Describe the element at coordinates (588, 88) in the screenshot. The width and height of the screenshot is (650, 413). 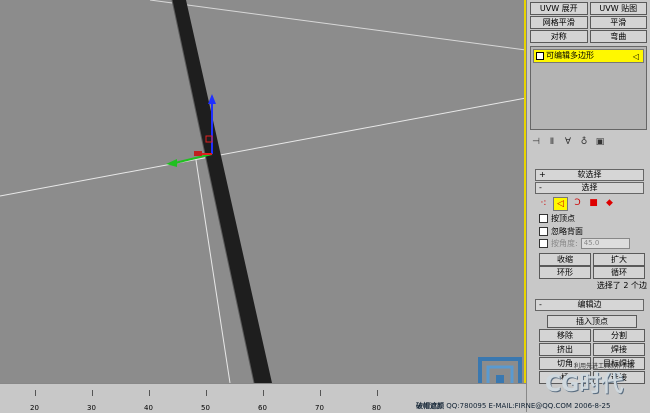
I see `modifier-stack: 可编辑多边形 ◁` at that location.